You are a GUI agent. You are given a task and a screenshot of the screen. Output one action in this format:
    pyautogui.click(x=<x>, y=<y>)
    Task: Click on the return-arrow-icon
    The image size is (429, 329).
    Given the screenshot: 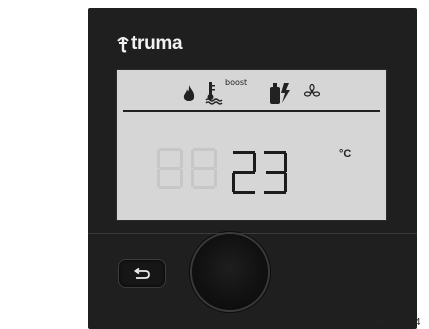 What is the action you would take?
    pyautogui.click(x=141, y=273)
    